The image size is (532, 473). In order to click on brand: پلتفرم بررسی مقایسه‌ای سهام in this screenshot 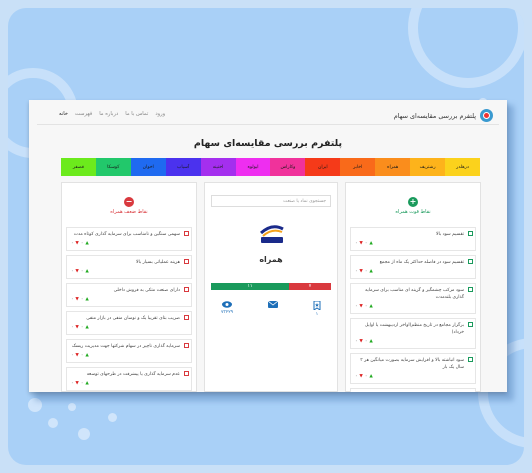, I will do `click(443, 115)`.